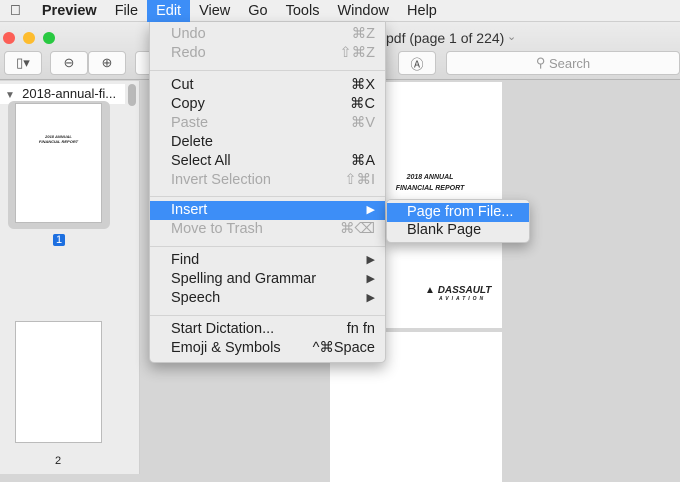 The width and height of the screenshot is (680, 482). What do you see at coordinates (267, 34) in the screenshot?
I see `menu-item-undo: Undo ⌘Z` at bounding box center [267, 34].